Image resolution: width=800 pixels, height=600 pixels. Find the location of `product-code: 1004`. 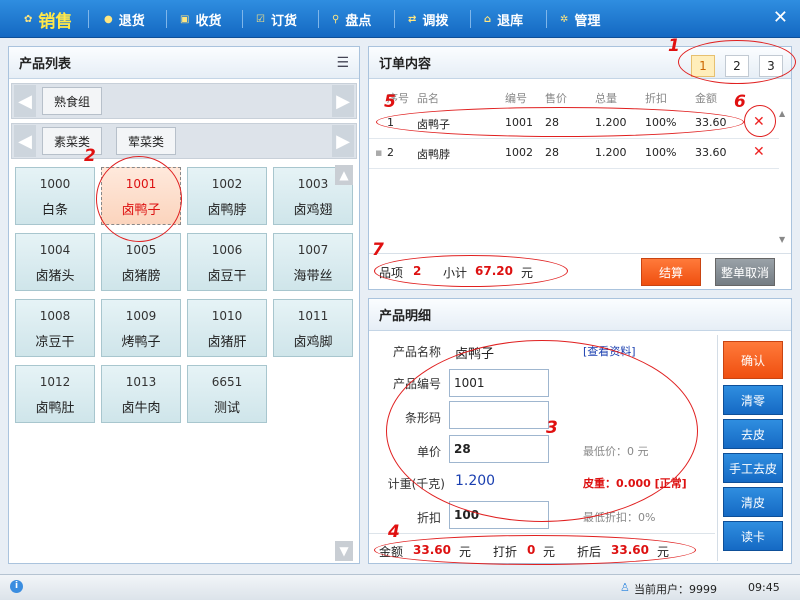

product-code: 1004 is located at coordinates (55, 250).